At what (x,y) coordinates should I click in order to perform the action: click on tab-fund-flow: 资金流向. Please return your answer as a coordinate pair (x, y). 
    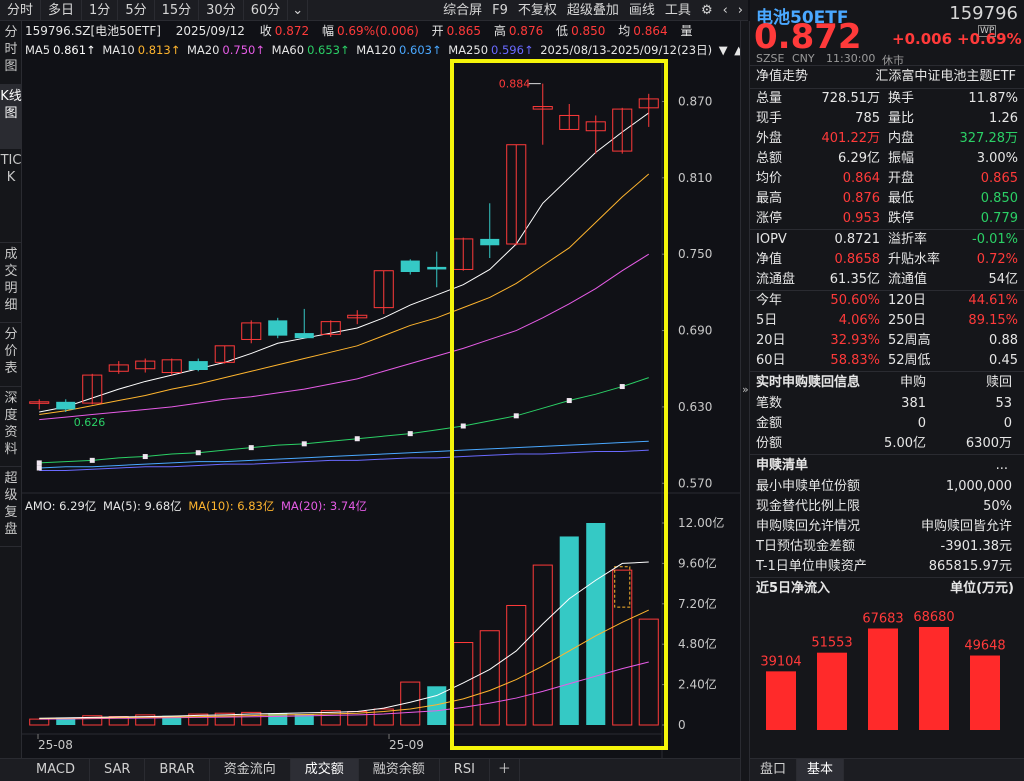
    Looking at the image, I should click on (250, 770).